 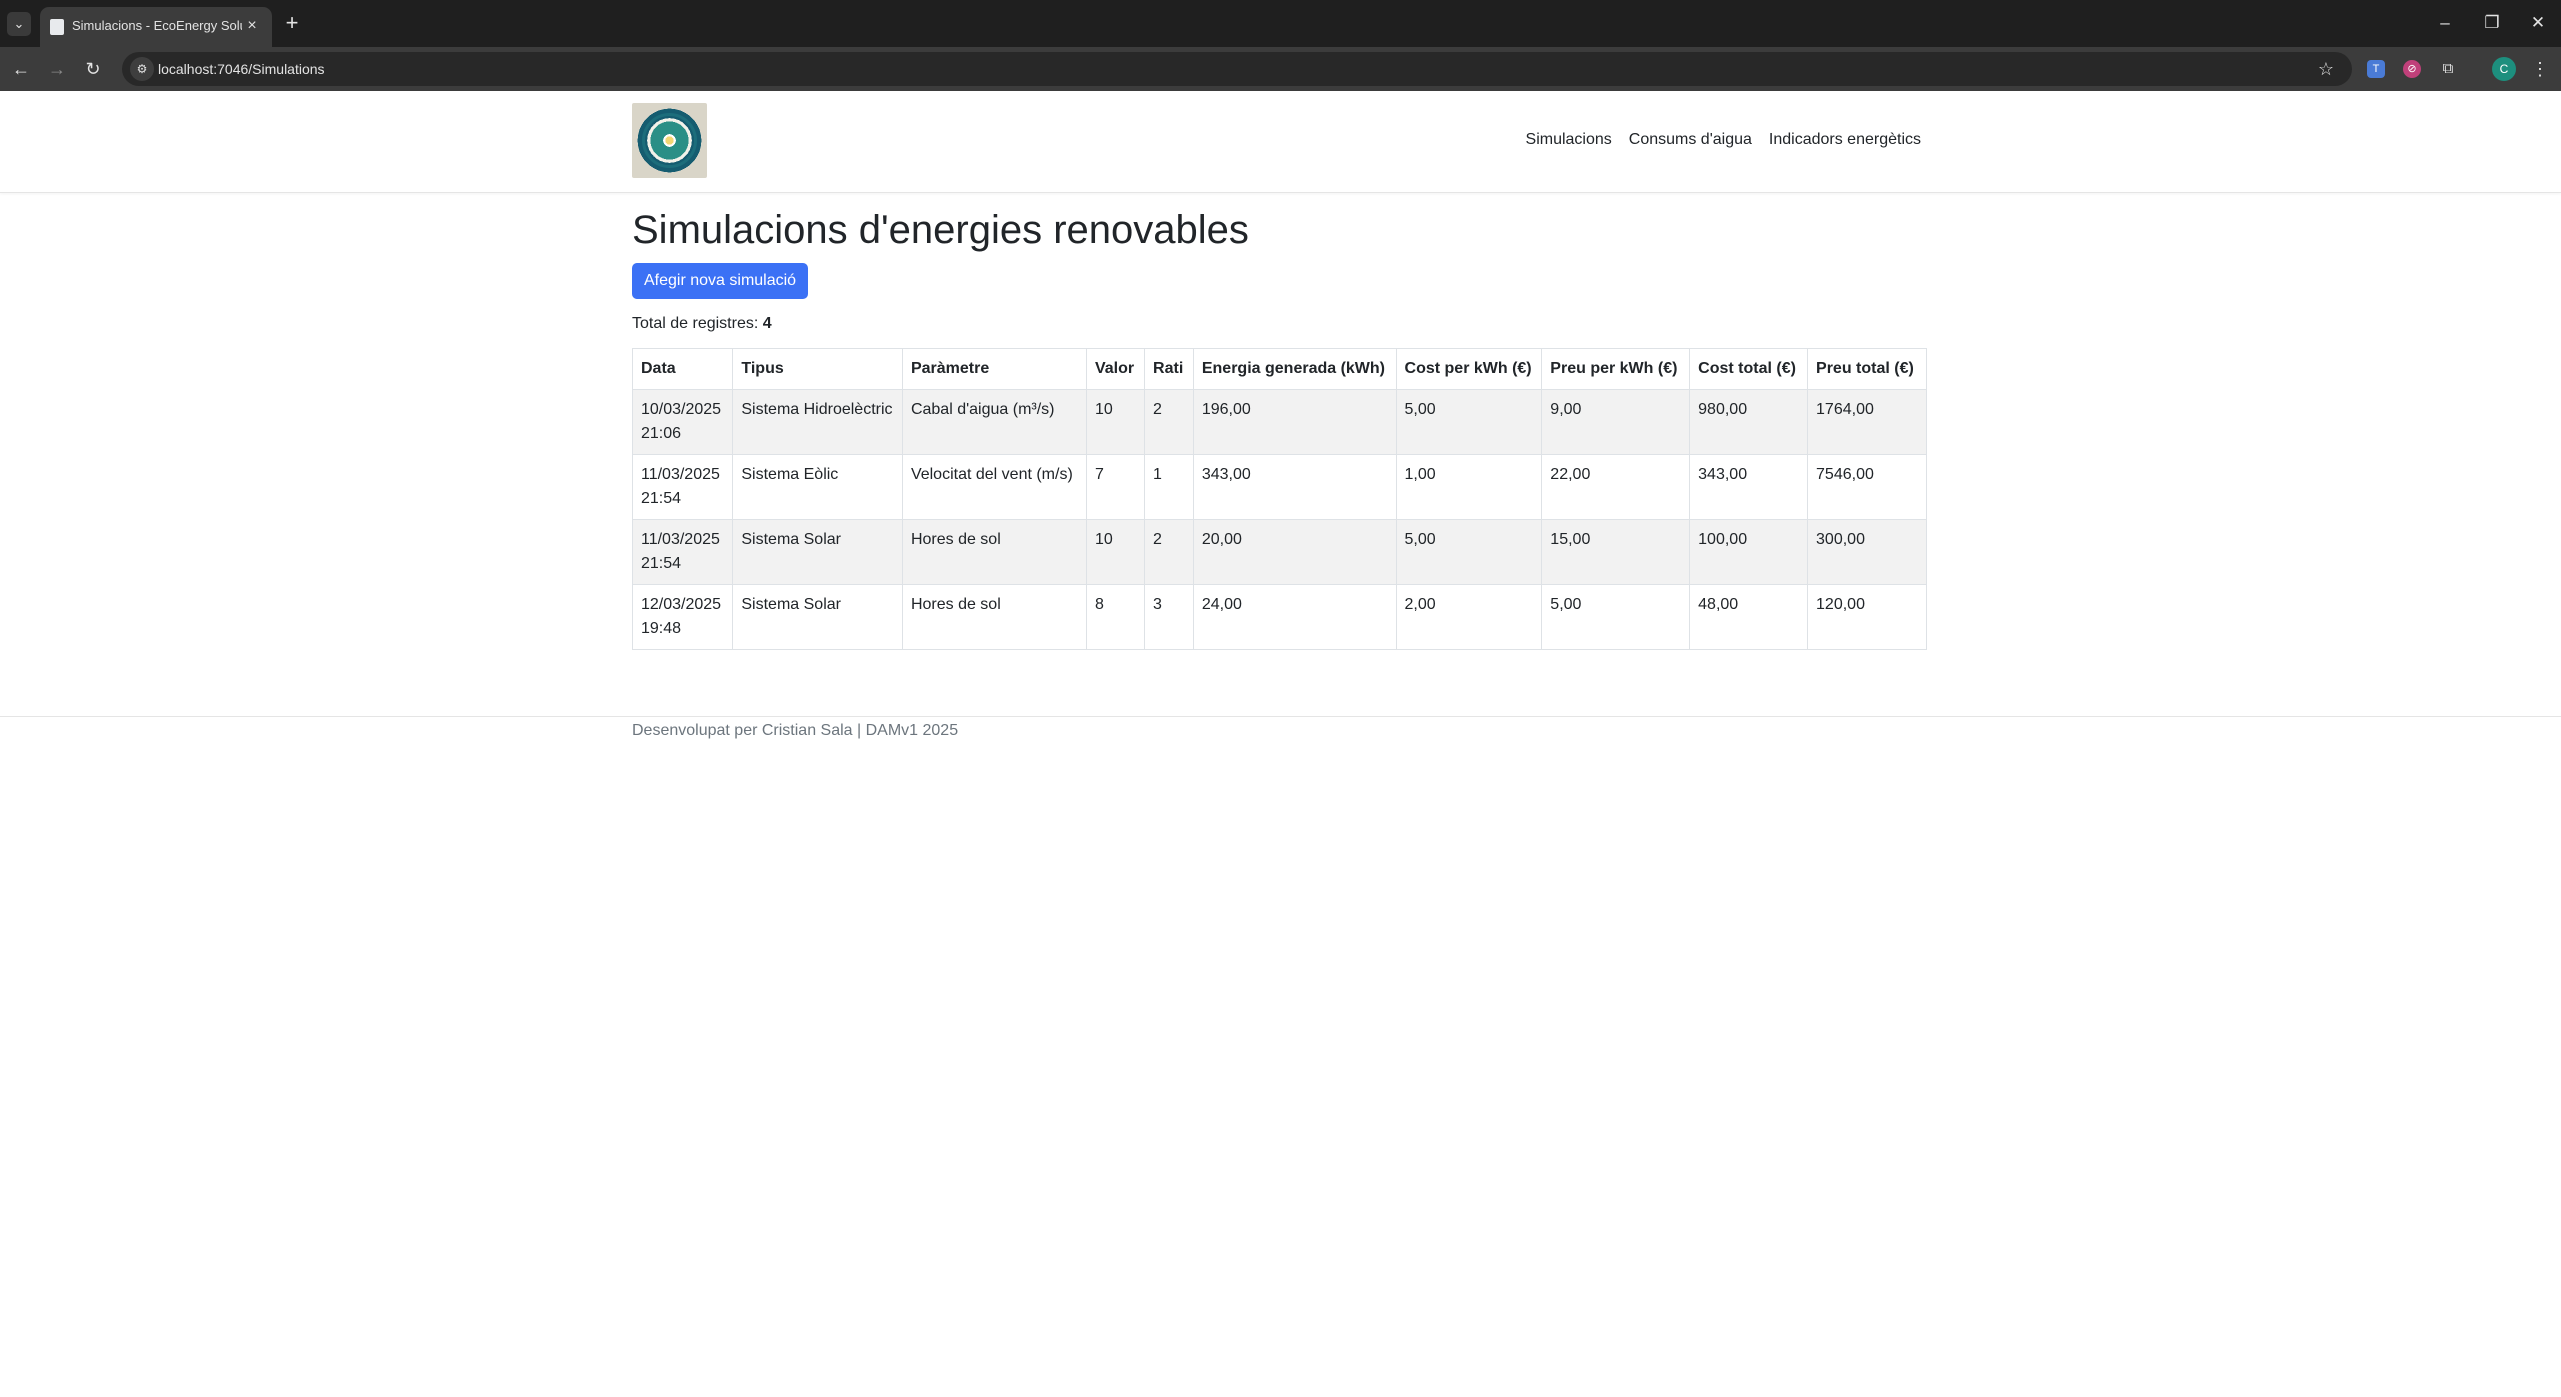 I want to click on profile-avatar: C, so click(x=2504, y=69).